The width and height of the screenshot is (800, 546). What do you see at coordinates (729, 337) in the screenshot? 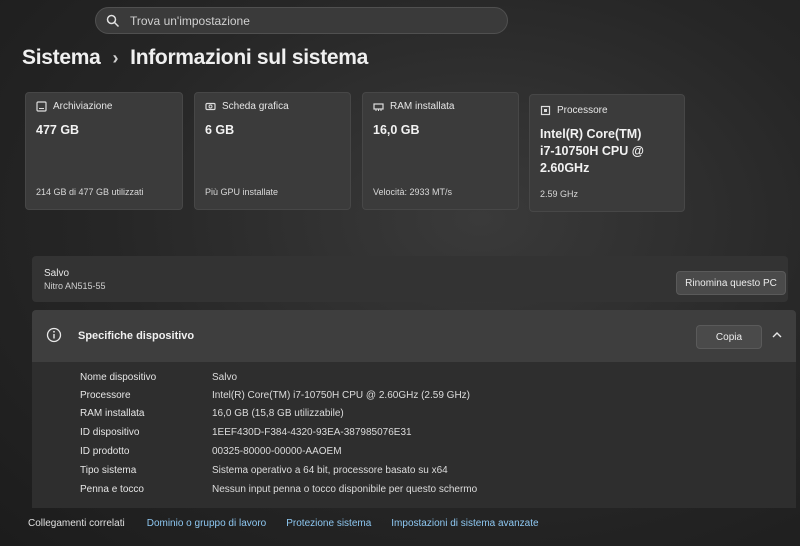
I see `copy-button: Copia` at bounding box center [729, 337].